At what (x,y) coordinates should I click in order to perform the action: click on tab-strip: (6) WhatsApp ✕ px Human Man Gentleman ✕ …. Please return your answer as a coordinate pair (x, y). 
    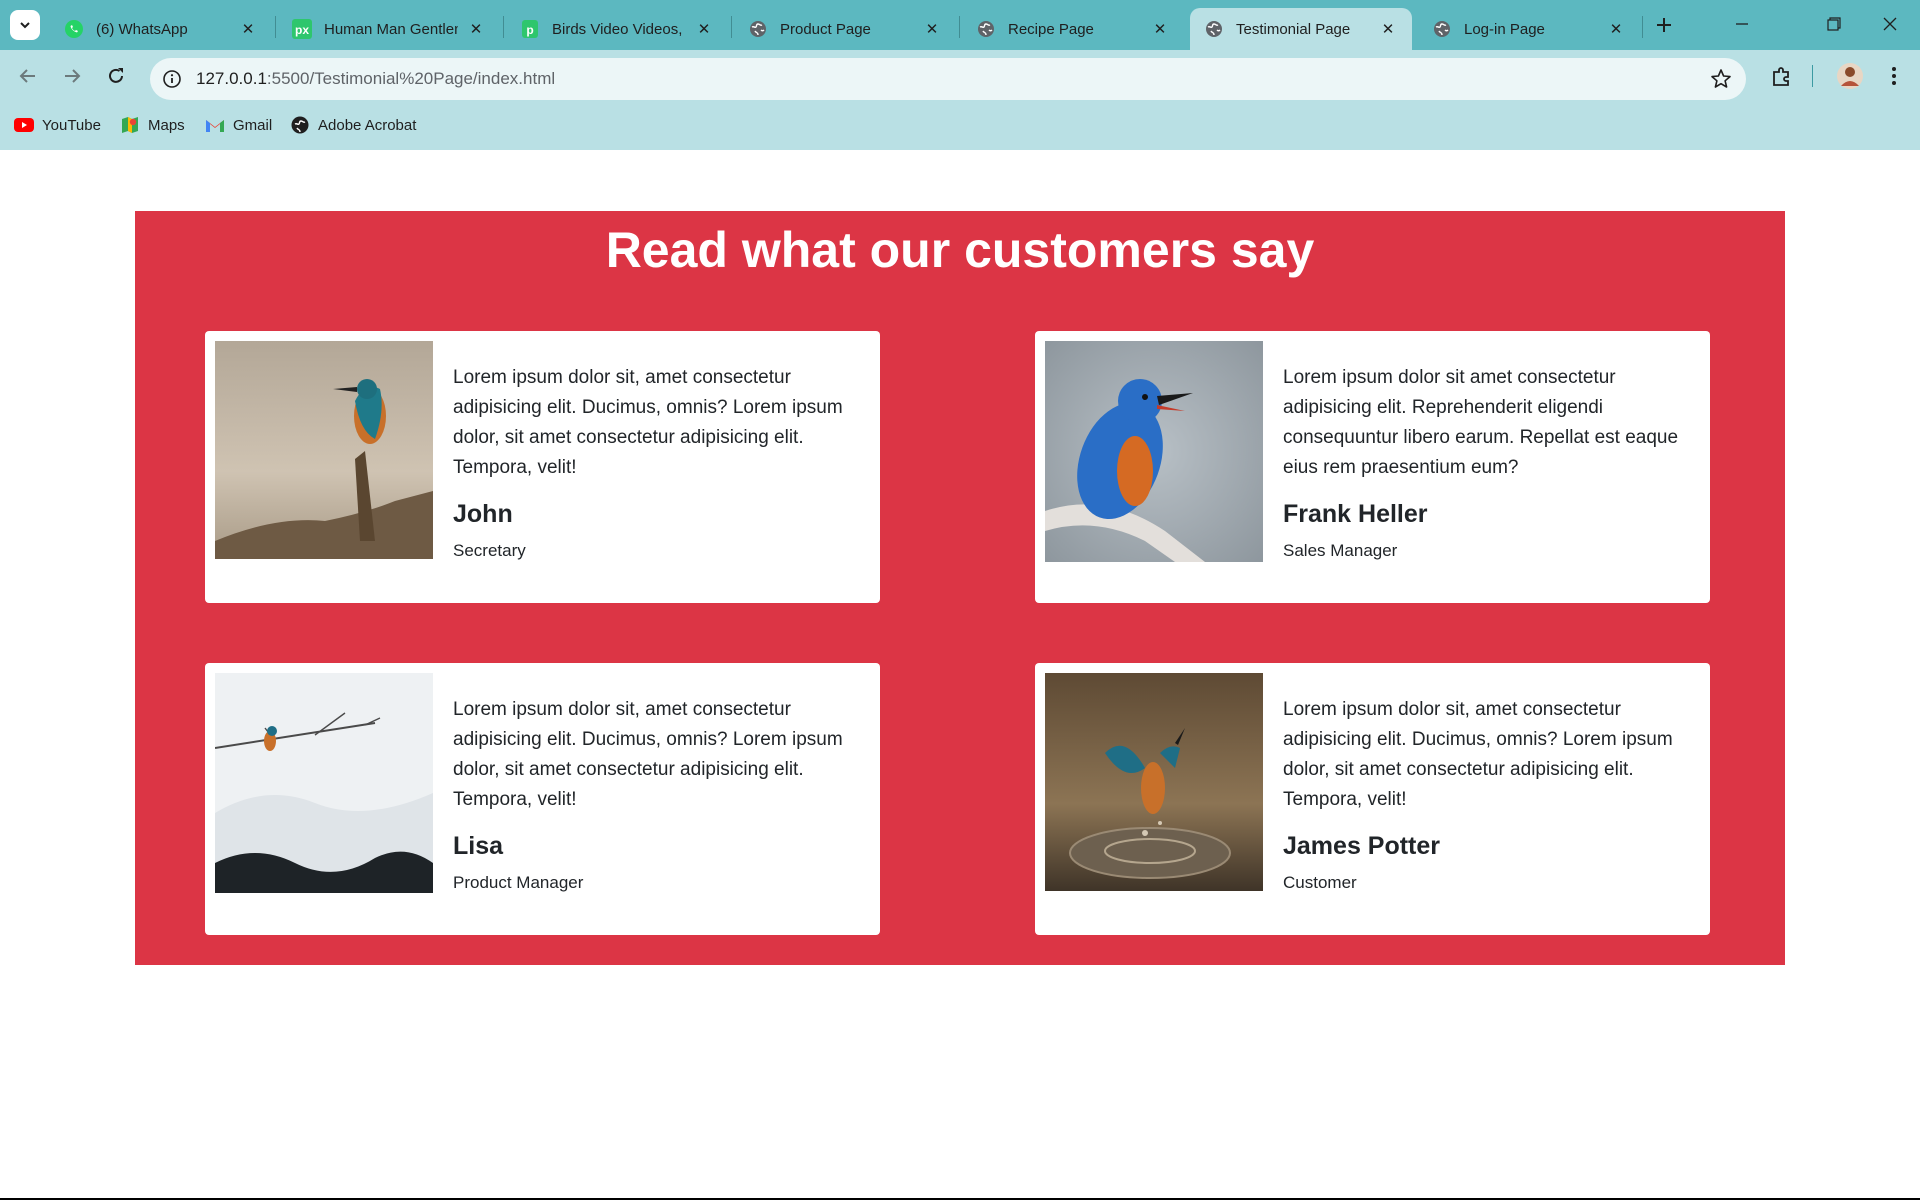
    Looking at the image, I should click on (960, 25).